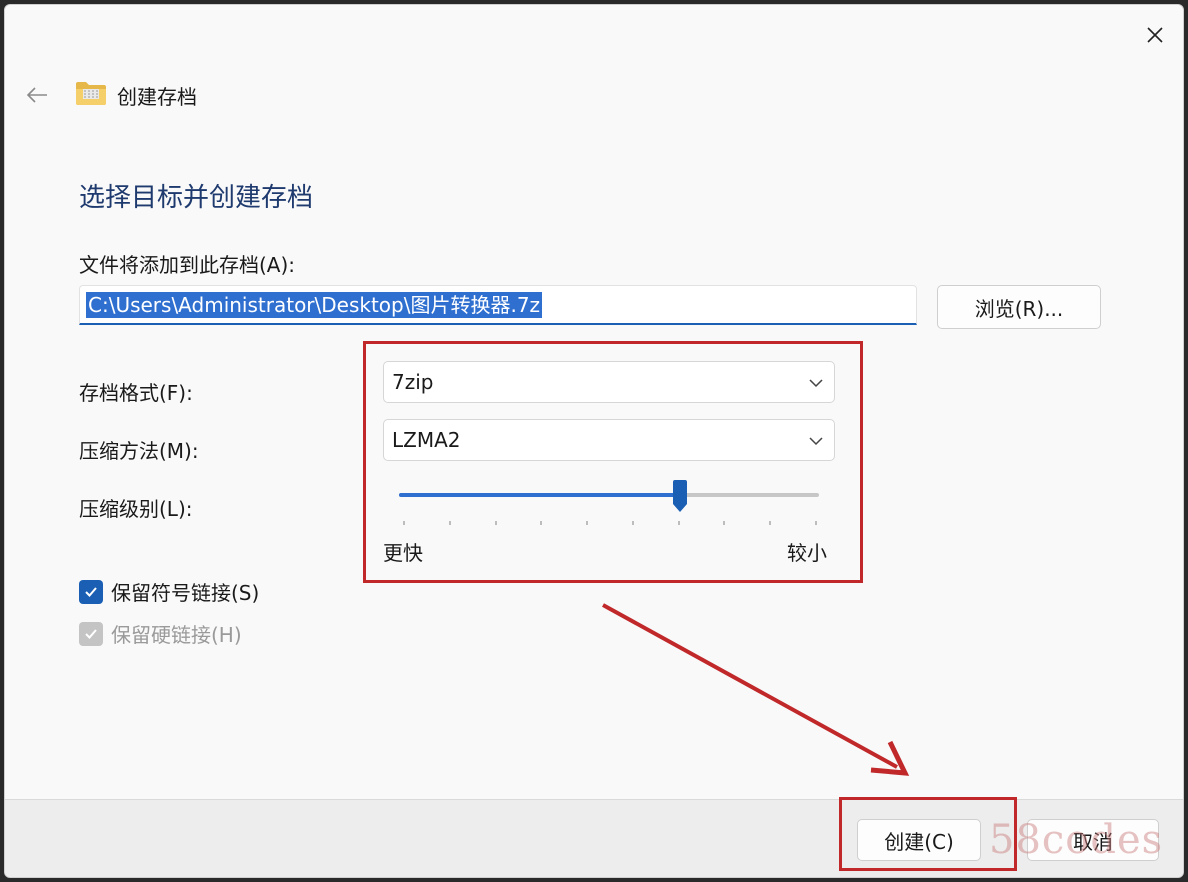 The width and height of the screenshot is (1188, 882). What do you see at coordinates (919, 840) in the screenshot?
I see `create-button: 创建(C)` at bounding box center [919, 840].